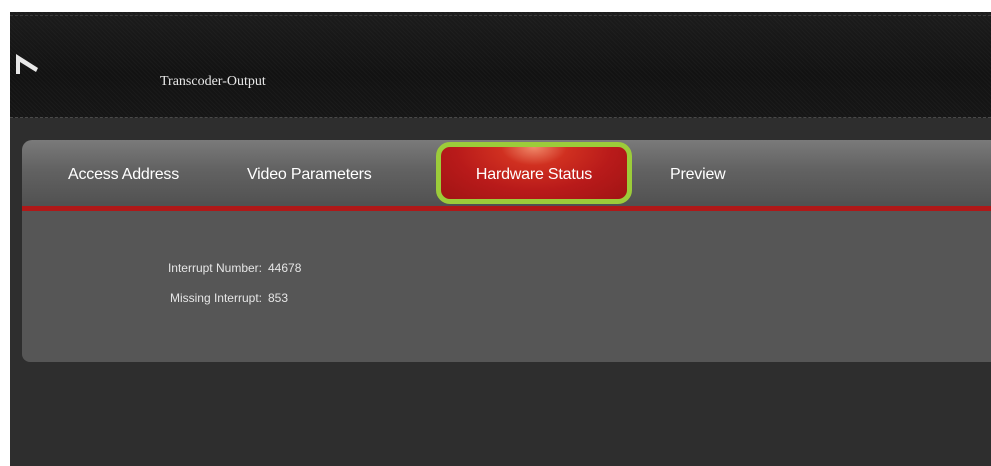  What do you see at coordinates (27, 64) in the screenshot?
I see `logo-icon` at bounding box center [27, 64].